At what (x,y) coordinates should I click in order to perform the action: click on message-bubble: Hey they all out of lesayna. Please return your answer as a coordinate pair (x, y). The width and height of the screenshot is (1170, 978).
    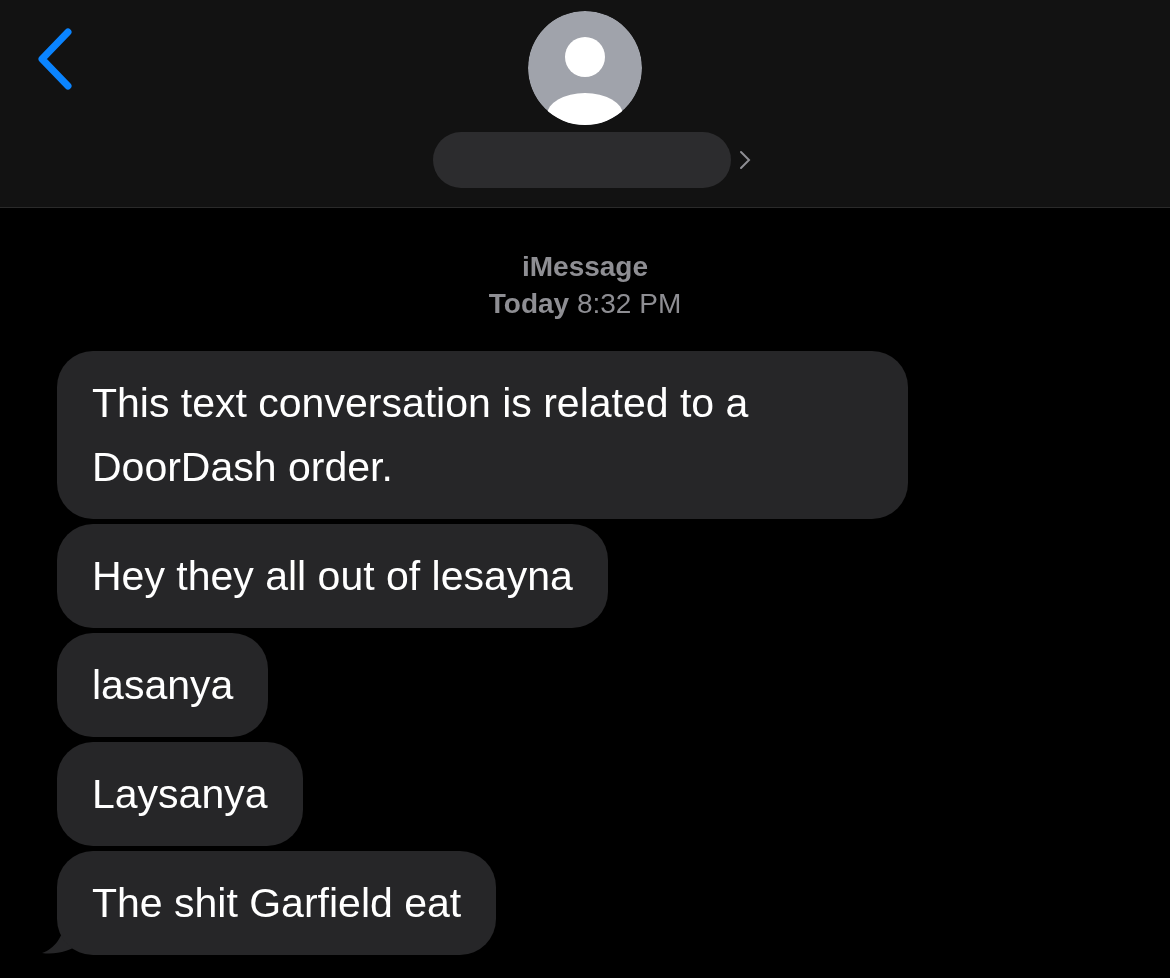
    Looking at the image, I should click on (332, 576).